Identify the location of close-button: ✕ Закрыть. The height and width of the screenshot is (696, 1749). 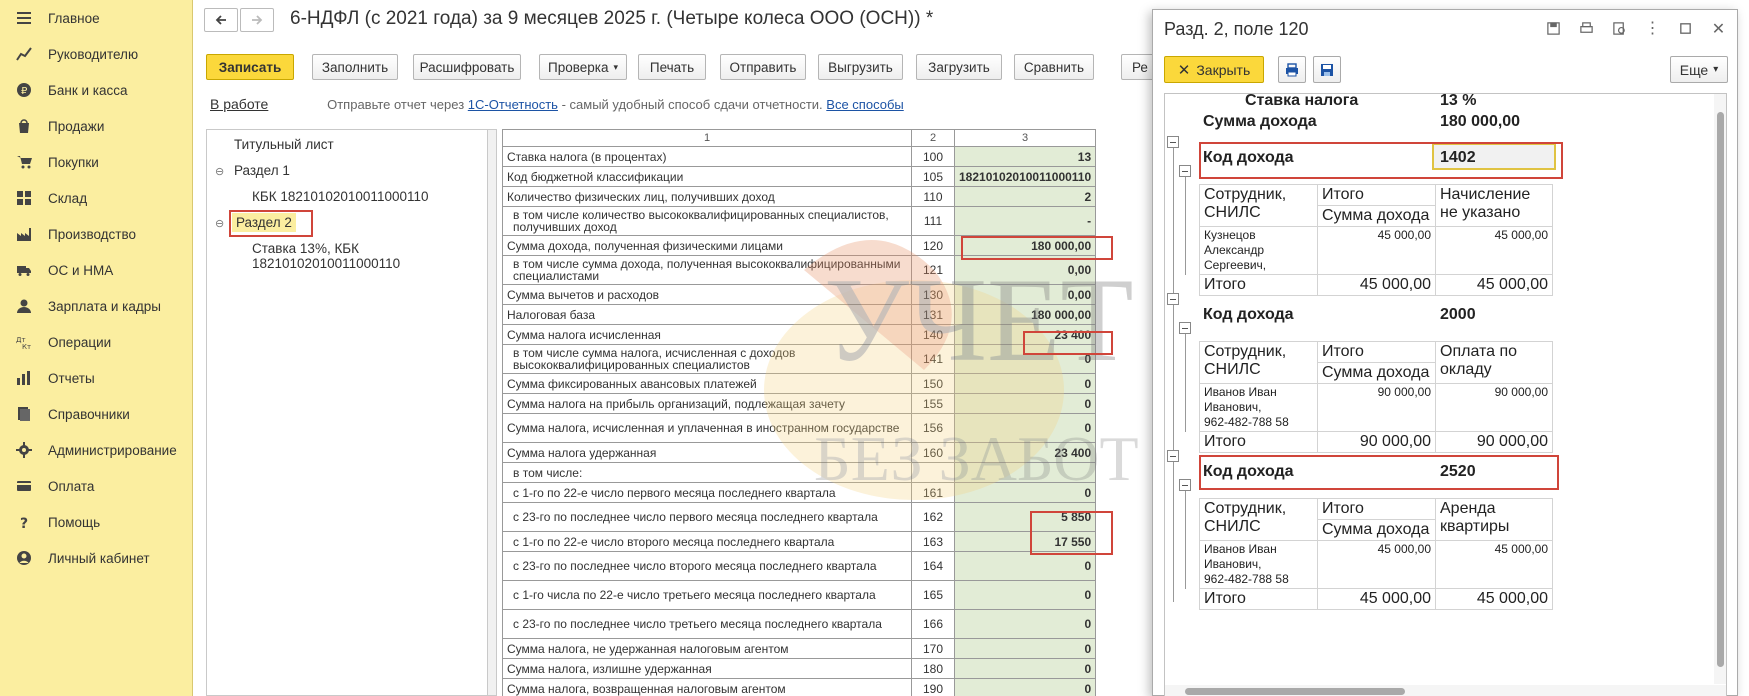
(1214, 69).